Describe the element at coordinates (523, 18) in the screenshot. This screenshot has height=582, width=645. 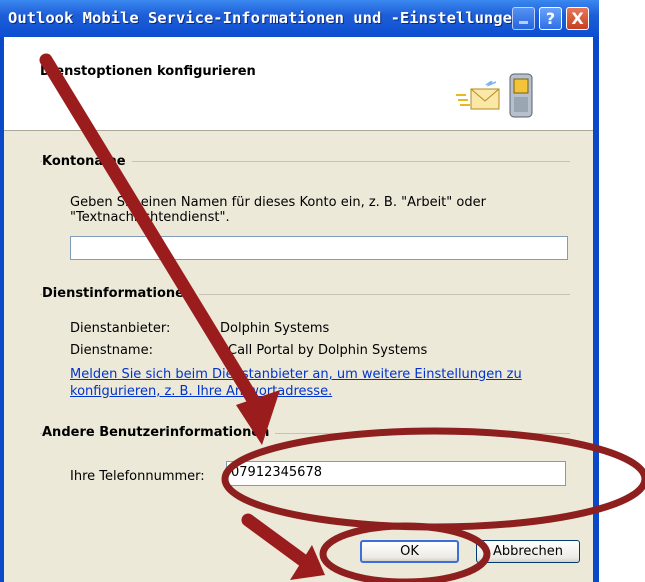
I see `minimize-button` at that location.